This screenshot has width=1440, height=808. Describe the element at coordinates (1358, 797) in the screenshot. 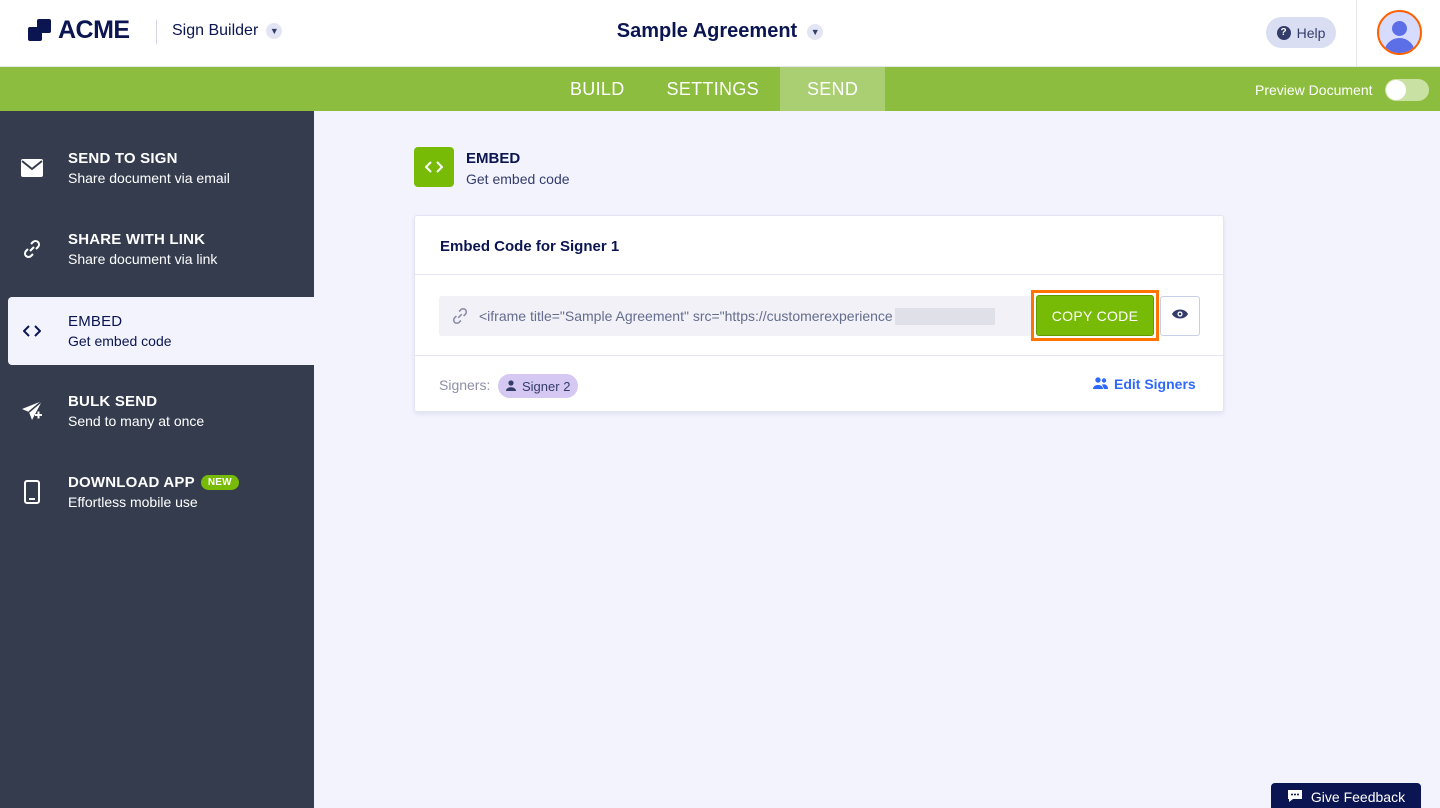

I see `give-feedback-label: Give Feedback` at that location.